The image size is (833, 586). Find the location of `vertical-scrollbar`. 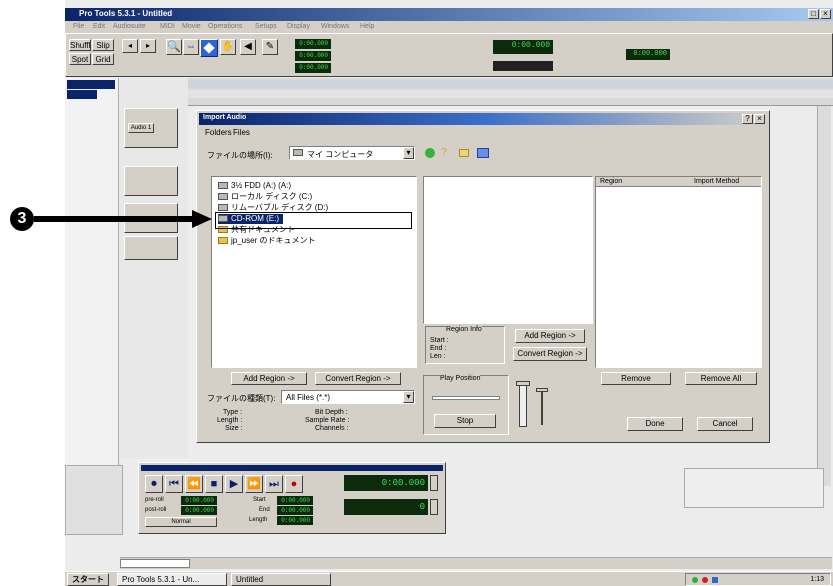

vertical-scrollbar is located at coordinates (824, 296).